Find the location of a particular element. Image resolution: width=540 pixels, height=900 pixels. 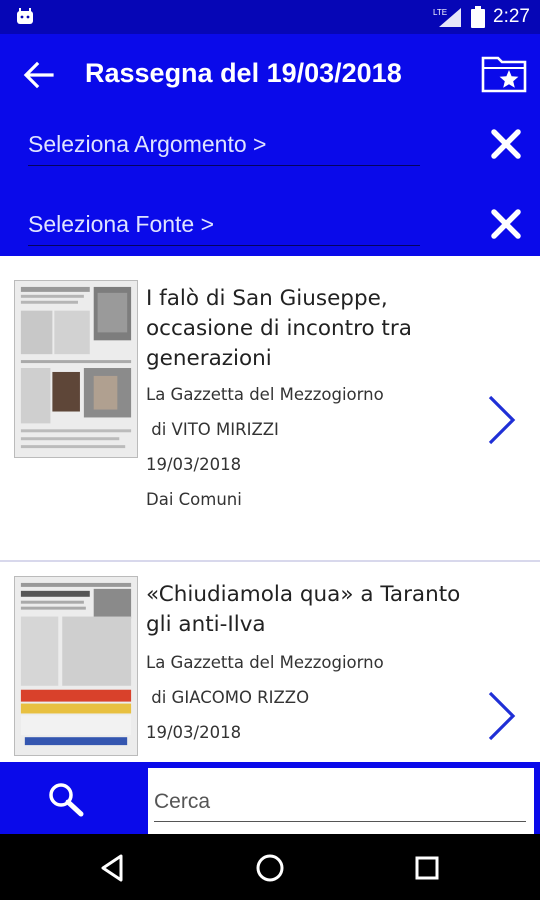

arrow-back-icon is located at coordinates (39, 75).